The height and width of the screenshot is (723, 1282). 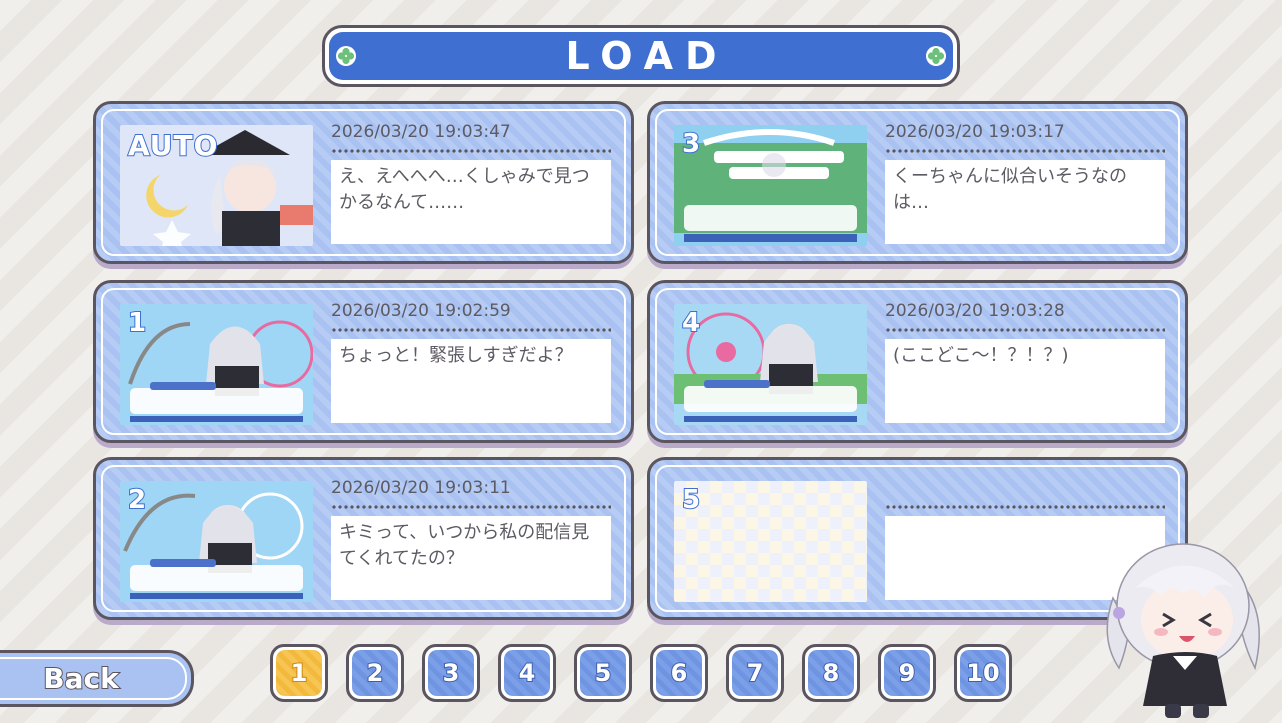 What do you see at coordinates (755, 673) in the screenshot?
I see `page-button-7: 7` at bounding box center [755, 673].